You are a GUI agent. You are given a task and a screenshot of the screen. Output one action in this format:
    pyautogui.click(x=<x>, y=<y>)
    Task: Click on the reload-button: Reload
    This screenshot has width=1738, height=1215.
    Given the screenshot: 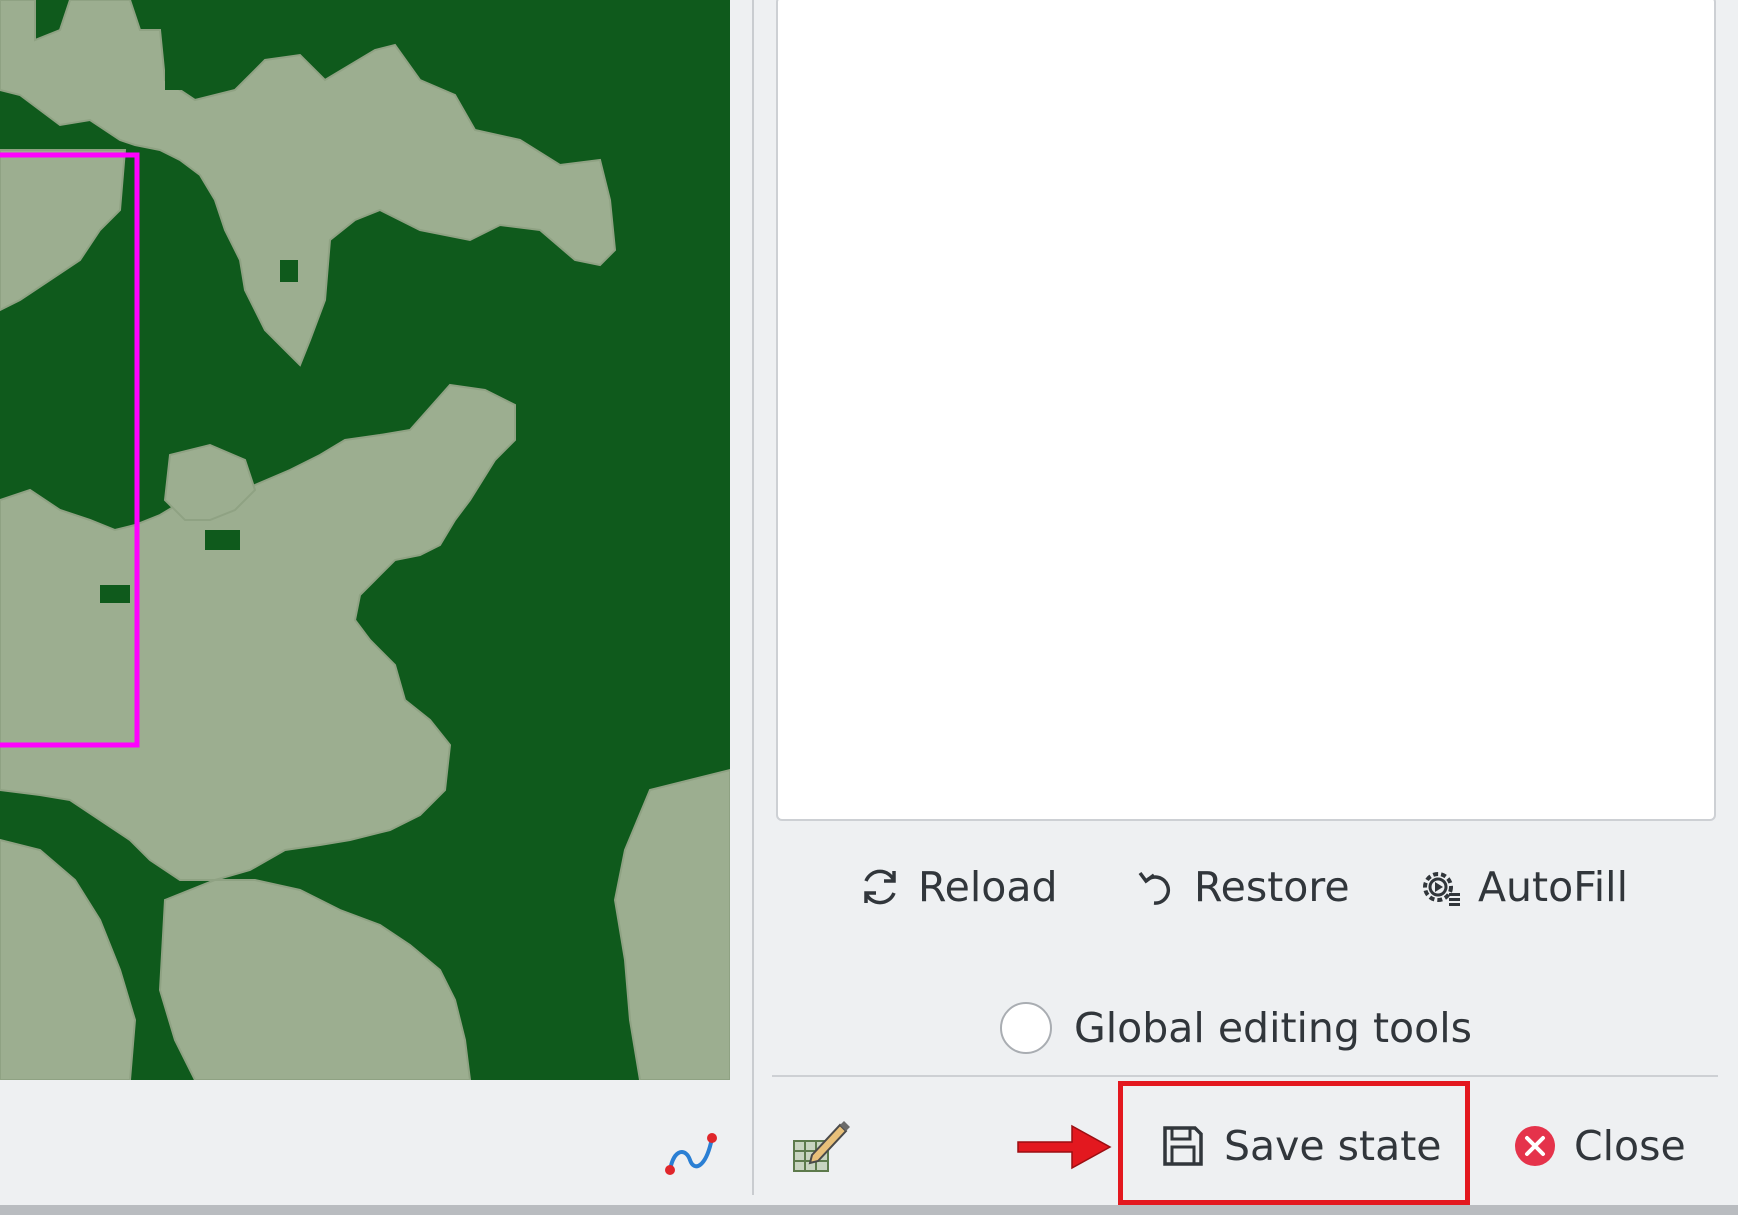 What is the action you would take?
    pyautogui.click(x=957, y=887)
    